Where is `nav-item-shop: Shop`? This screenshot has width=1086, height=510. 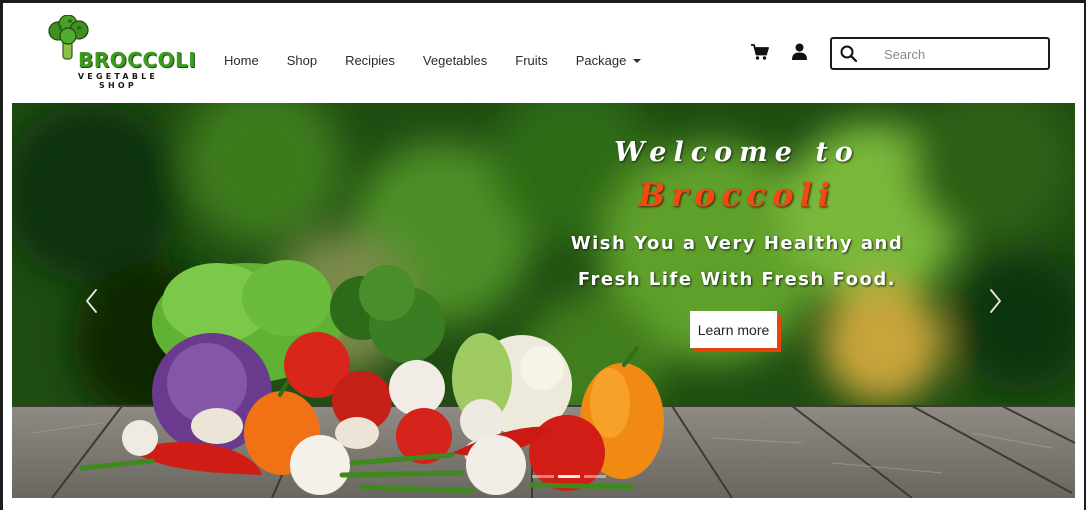 nav-item-shop: Shop is located at coordinates (302, 60).